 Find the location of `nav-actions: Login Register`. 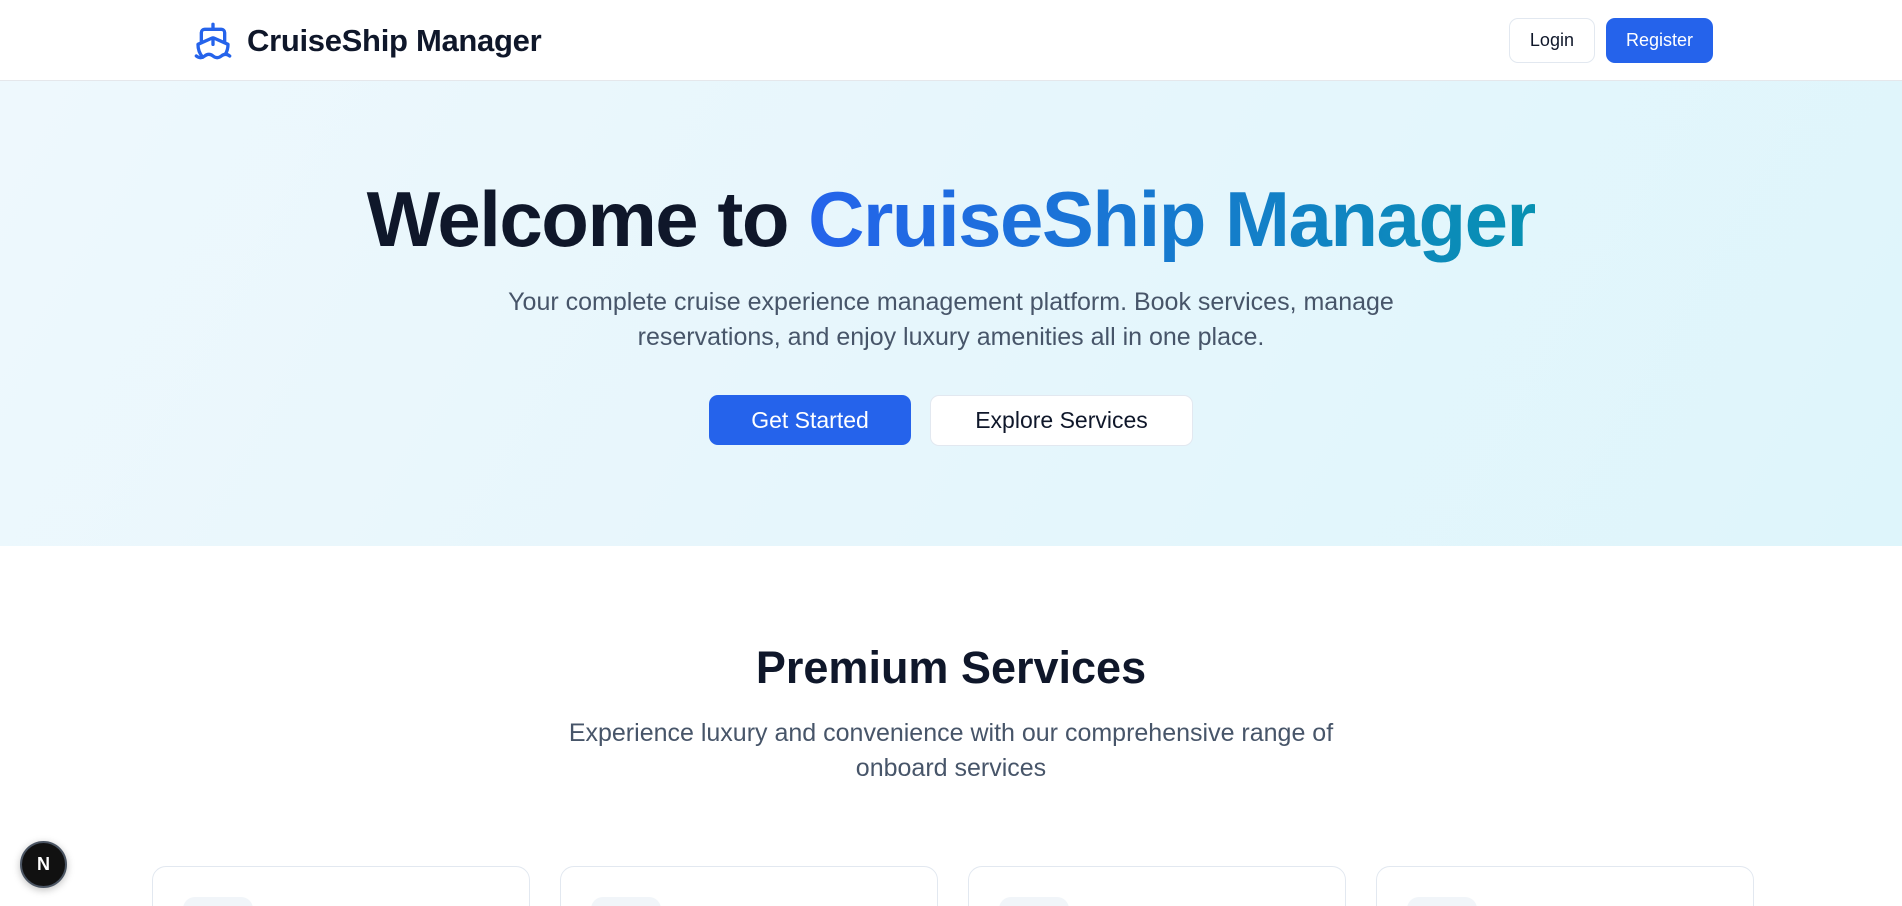

nav-actions: Login Register is located at coordinates (1610, 40).